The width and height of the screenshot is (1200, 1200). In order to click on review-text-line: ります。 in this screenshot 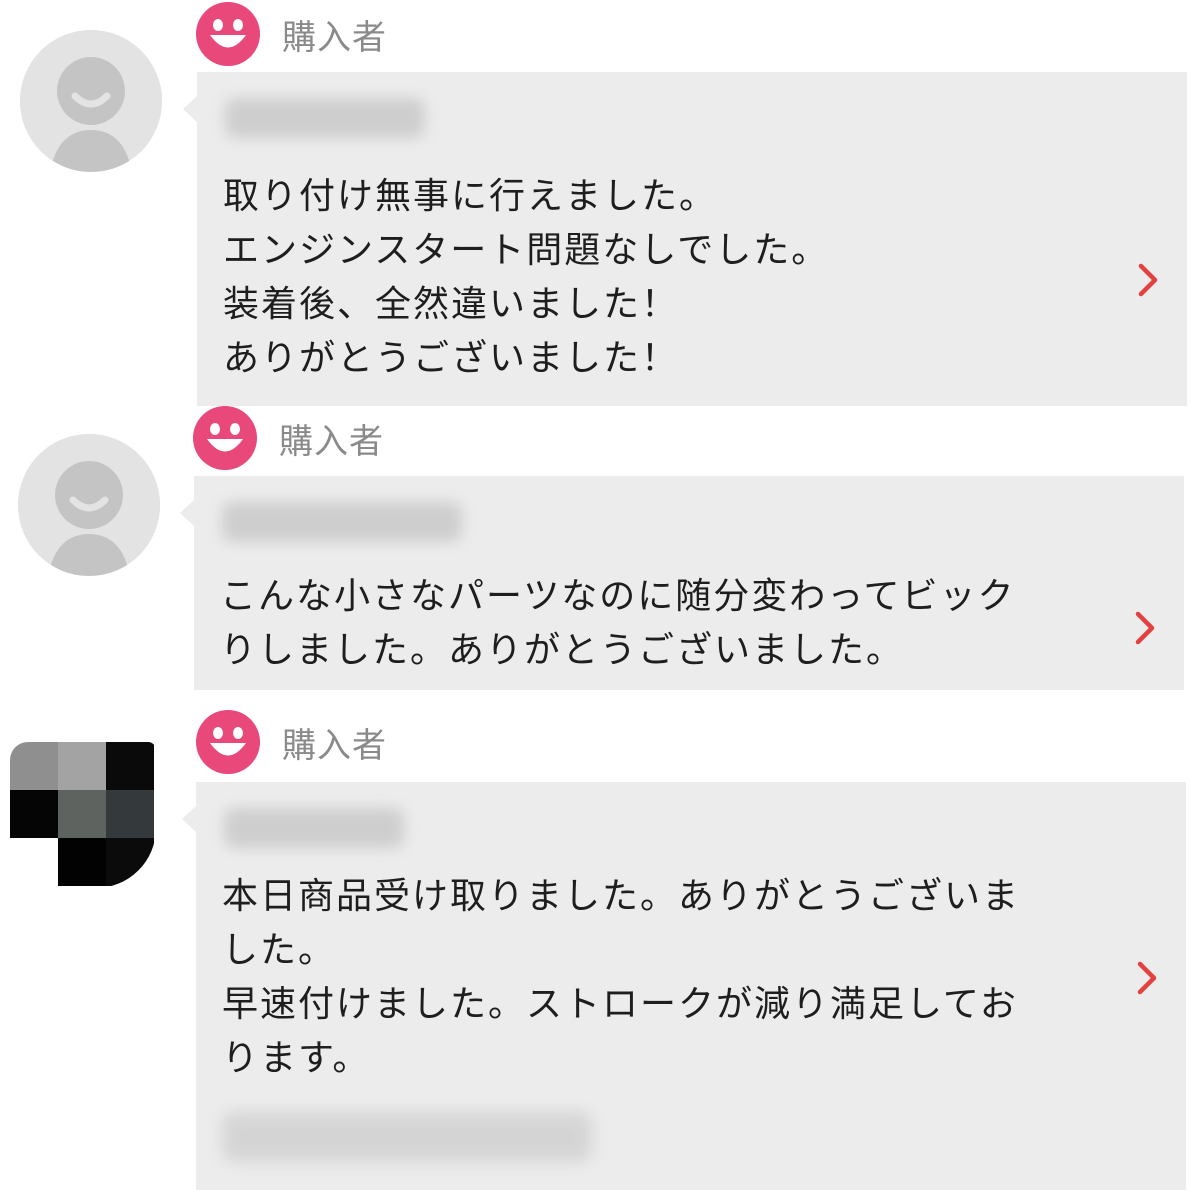, I will do `click(296, 1058)`.